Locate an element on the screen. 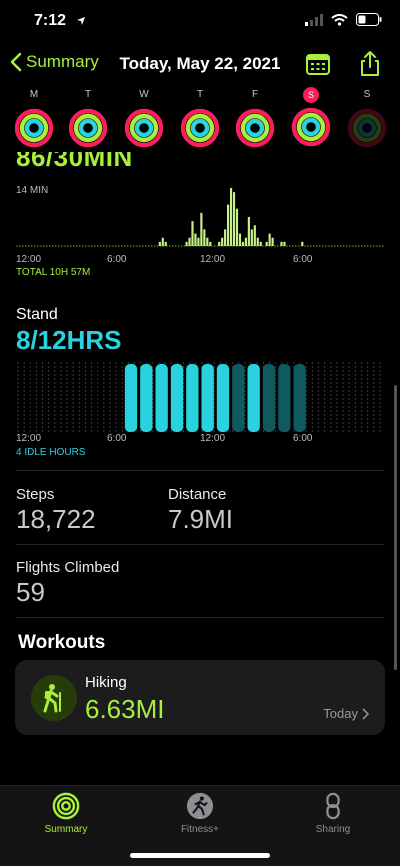 This screenshot has width=400, height=866. day-3: T is located at coordinates (200, 117).